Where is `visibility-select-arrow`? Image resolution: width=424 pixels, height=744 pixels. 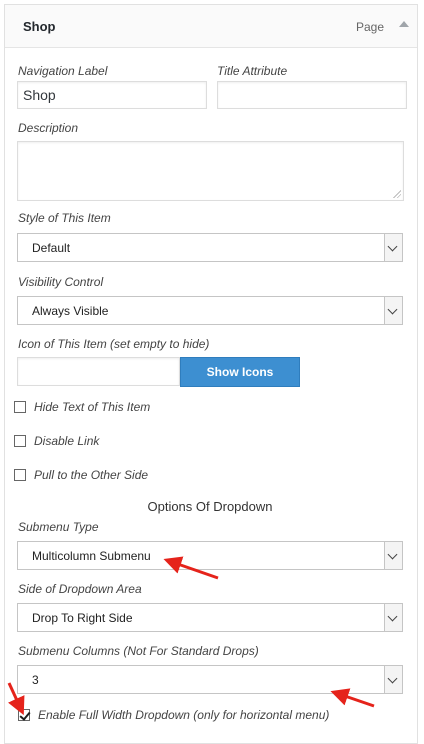 visibility-select-arrow is located at coordinates (393, 310).